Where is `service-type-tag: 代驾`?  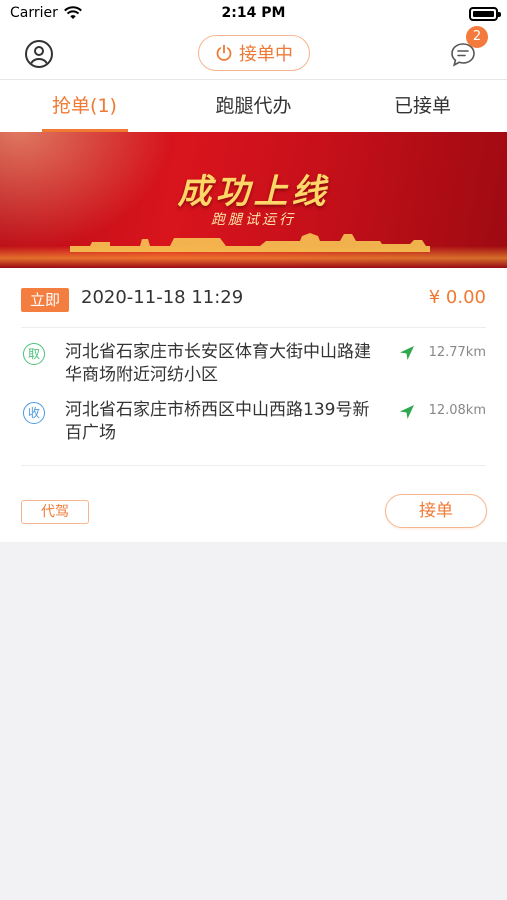
service-type-tag: 代驾 is located at coordinates (55, 512).